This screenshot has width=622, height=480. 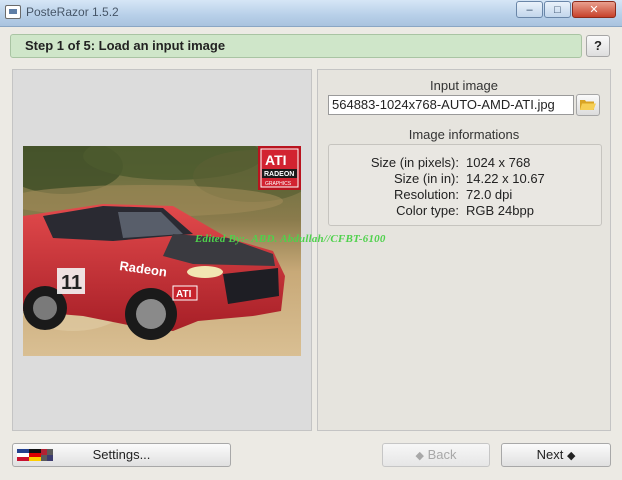 I want to click on property-value: RGB 24bpp, so click(x=500, y=210).